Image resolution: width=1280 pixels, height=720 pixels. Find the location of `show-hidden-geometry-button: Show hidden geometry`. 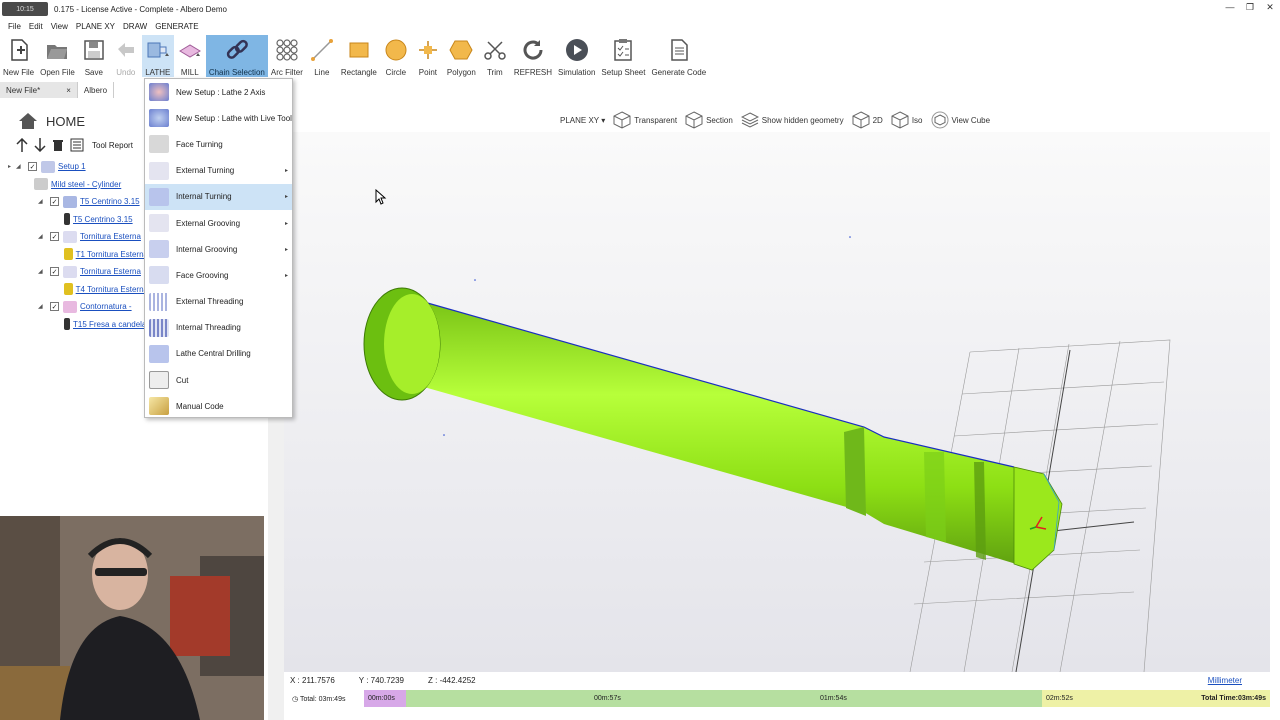

show-hidden-geometry-button: Show hidden geometry is located at coordinates (792, 120).